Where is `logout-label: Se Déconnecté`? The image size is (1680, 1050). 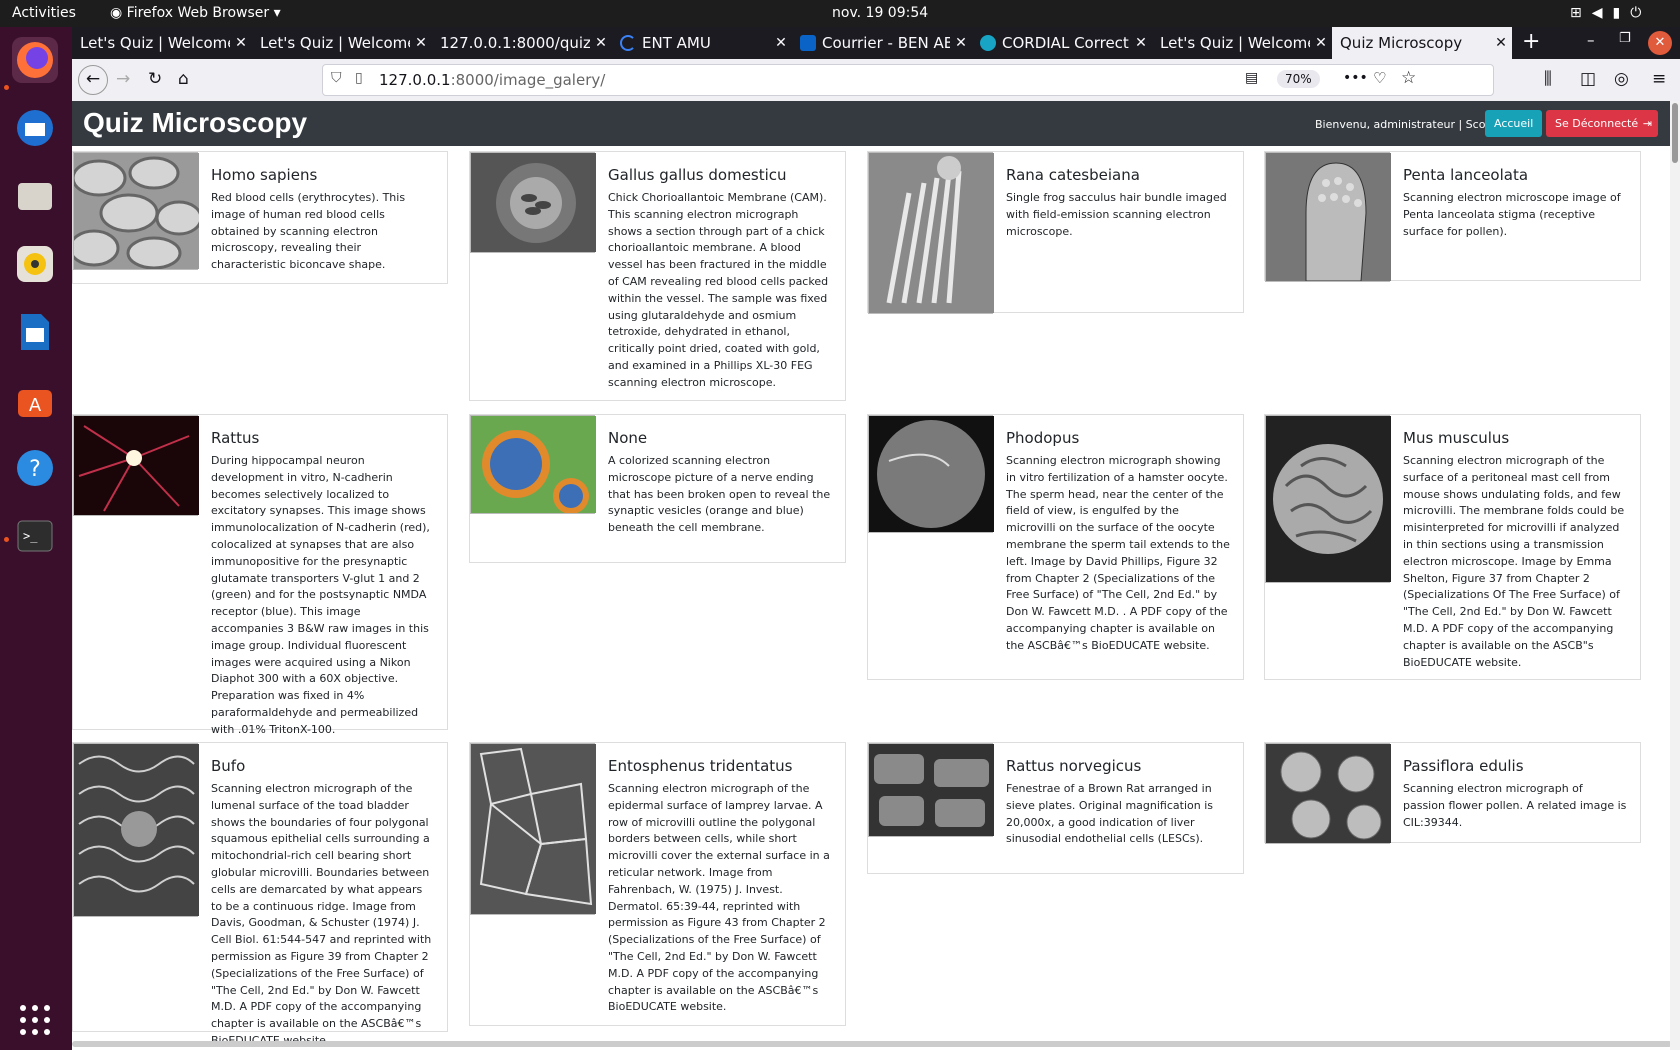 logout-label: Se Déconnecté is located at coordinates (1597, 123).